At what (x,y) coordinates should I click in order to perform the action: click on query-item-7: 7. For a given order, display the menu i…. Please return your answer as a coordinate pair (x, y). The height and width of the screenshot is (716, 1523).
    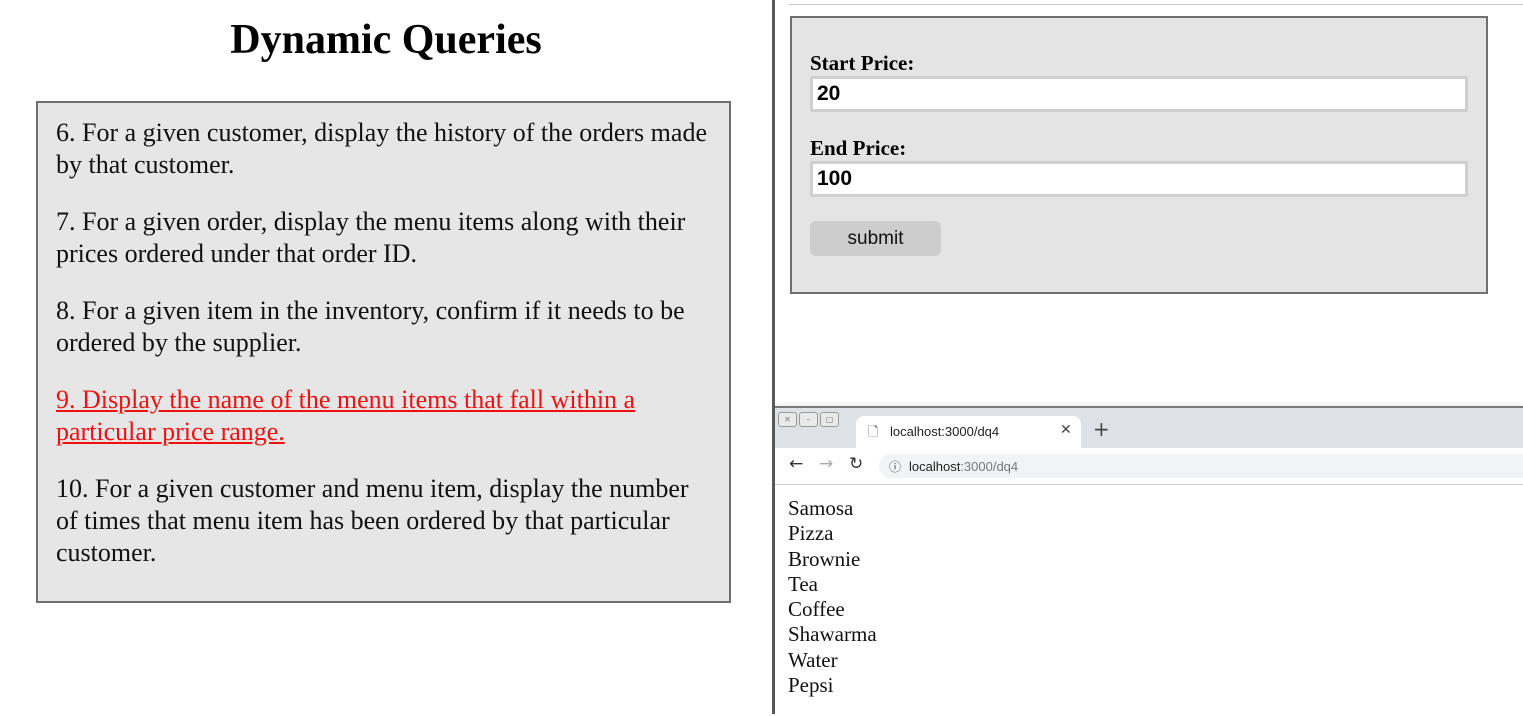
    Looking at the image, I should click on (383, 238).